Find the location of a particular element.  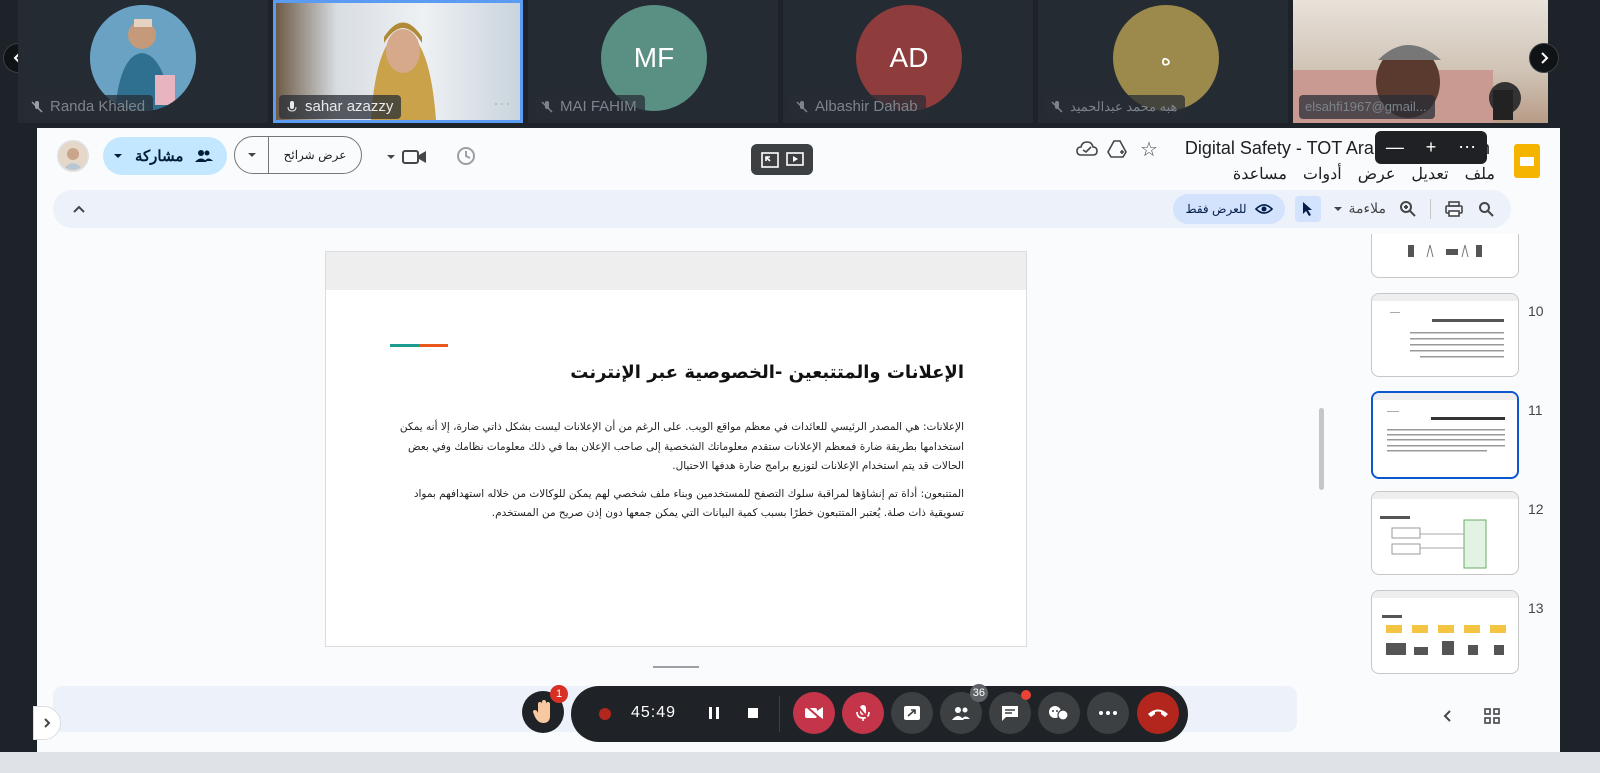

hand-count-badge: 1 is located at coordinates (559, 694).